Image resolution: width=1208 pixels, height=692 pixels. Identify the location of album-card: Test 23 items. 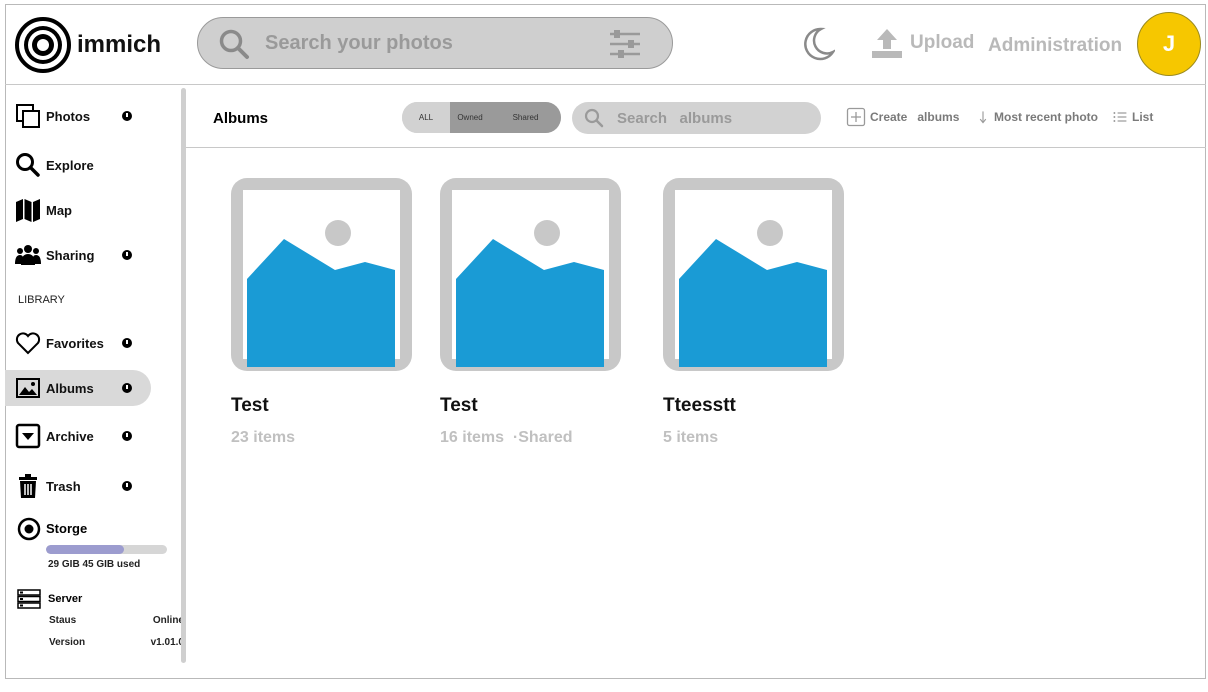
(322, 312).